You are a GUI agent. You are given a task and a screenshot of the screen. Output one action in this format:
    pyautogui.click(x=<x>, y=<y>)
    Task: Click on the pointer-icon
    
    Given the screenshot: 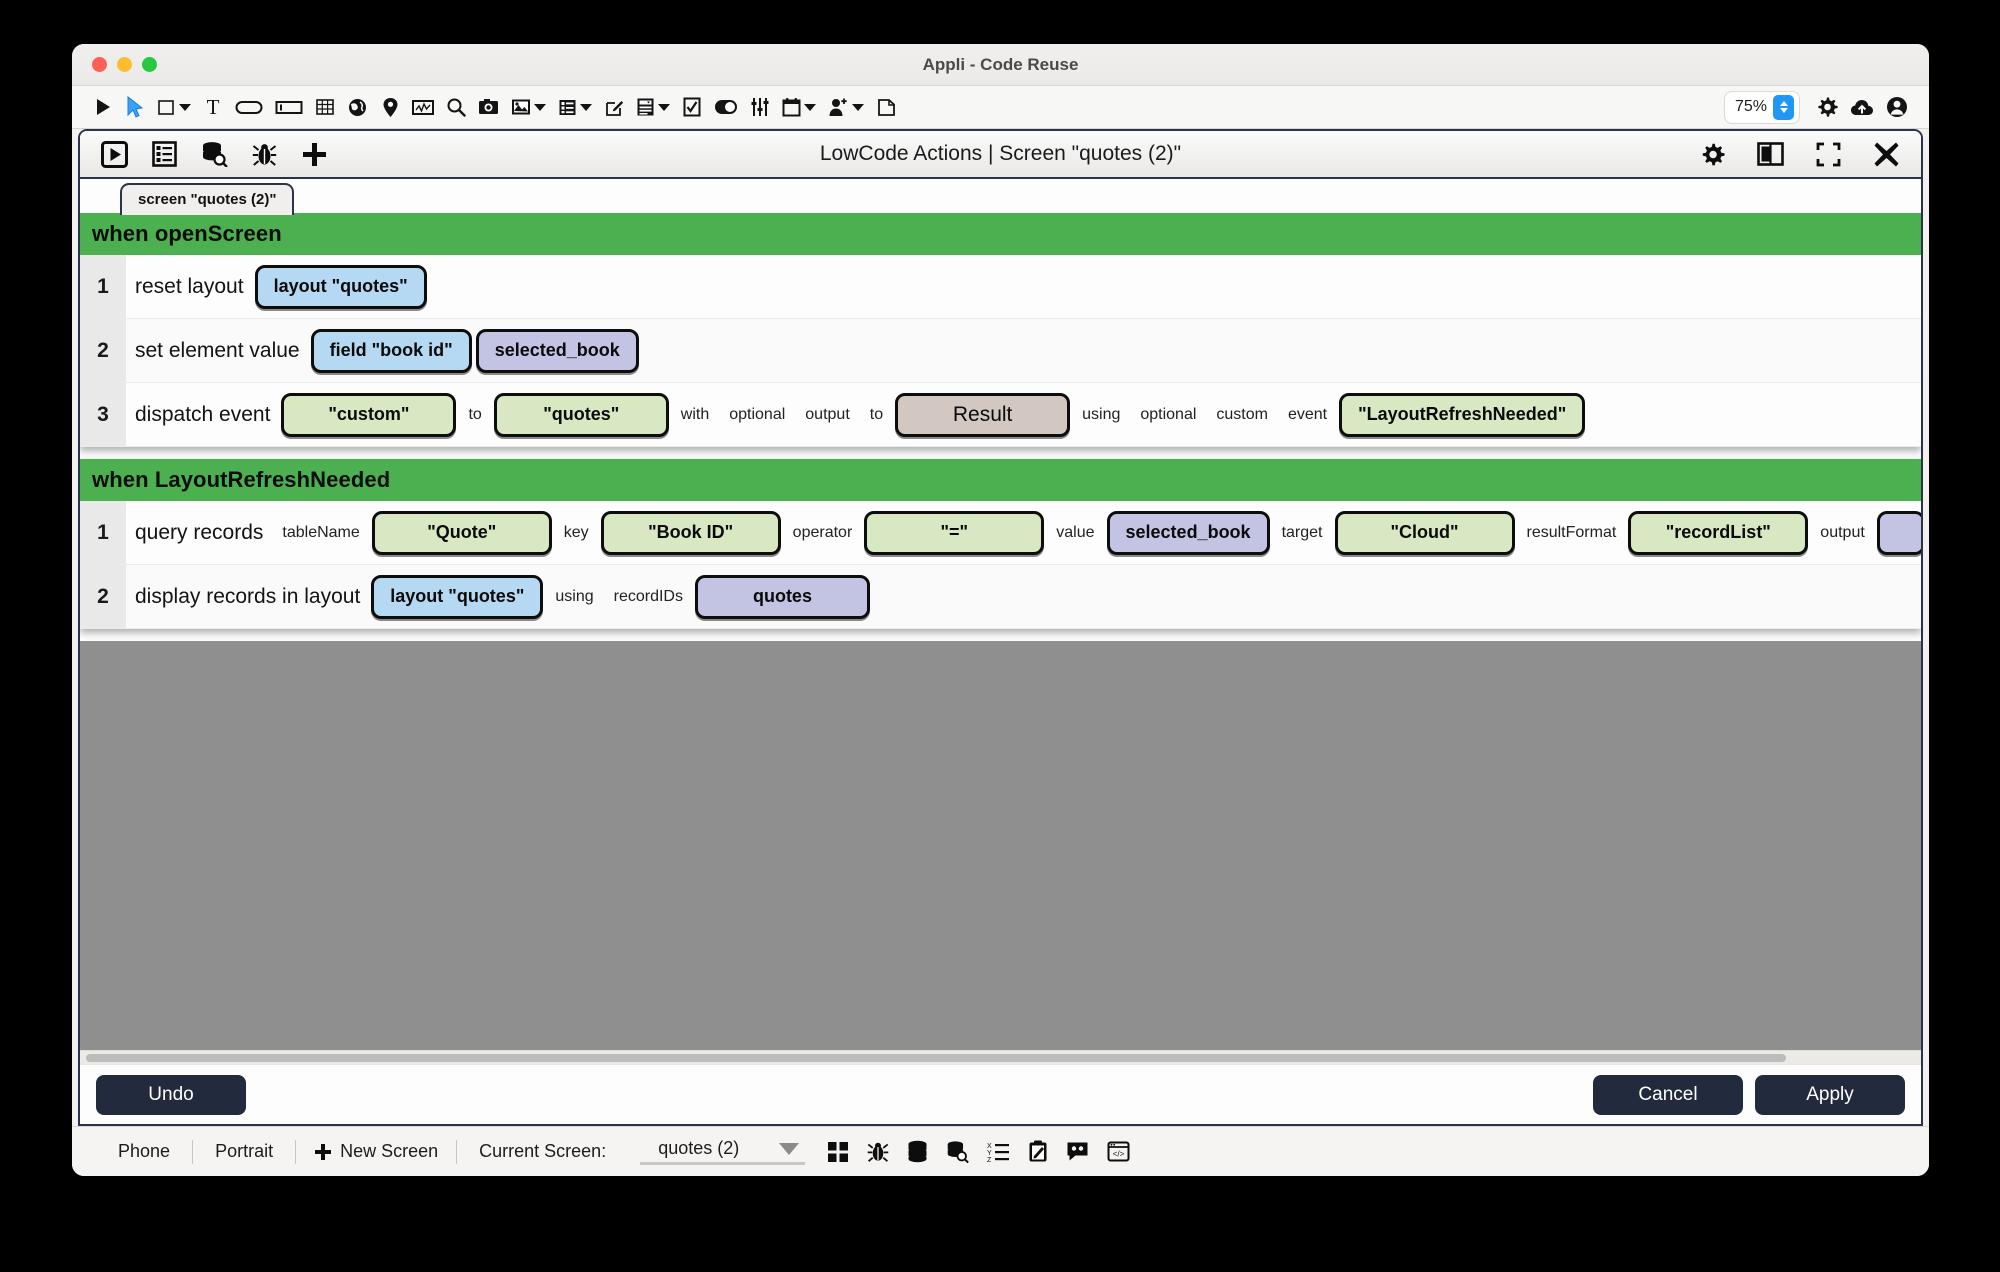 What is the action you would take?
    pyautogui.click(x=135, y=107)
    